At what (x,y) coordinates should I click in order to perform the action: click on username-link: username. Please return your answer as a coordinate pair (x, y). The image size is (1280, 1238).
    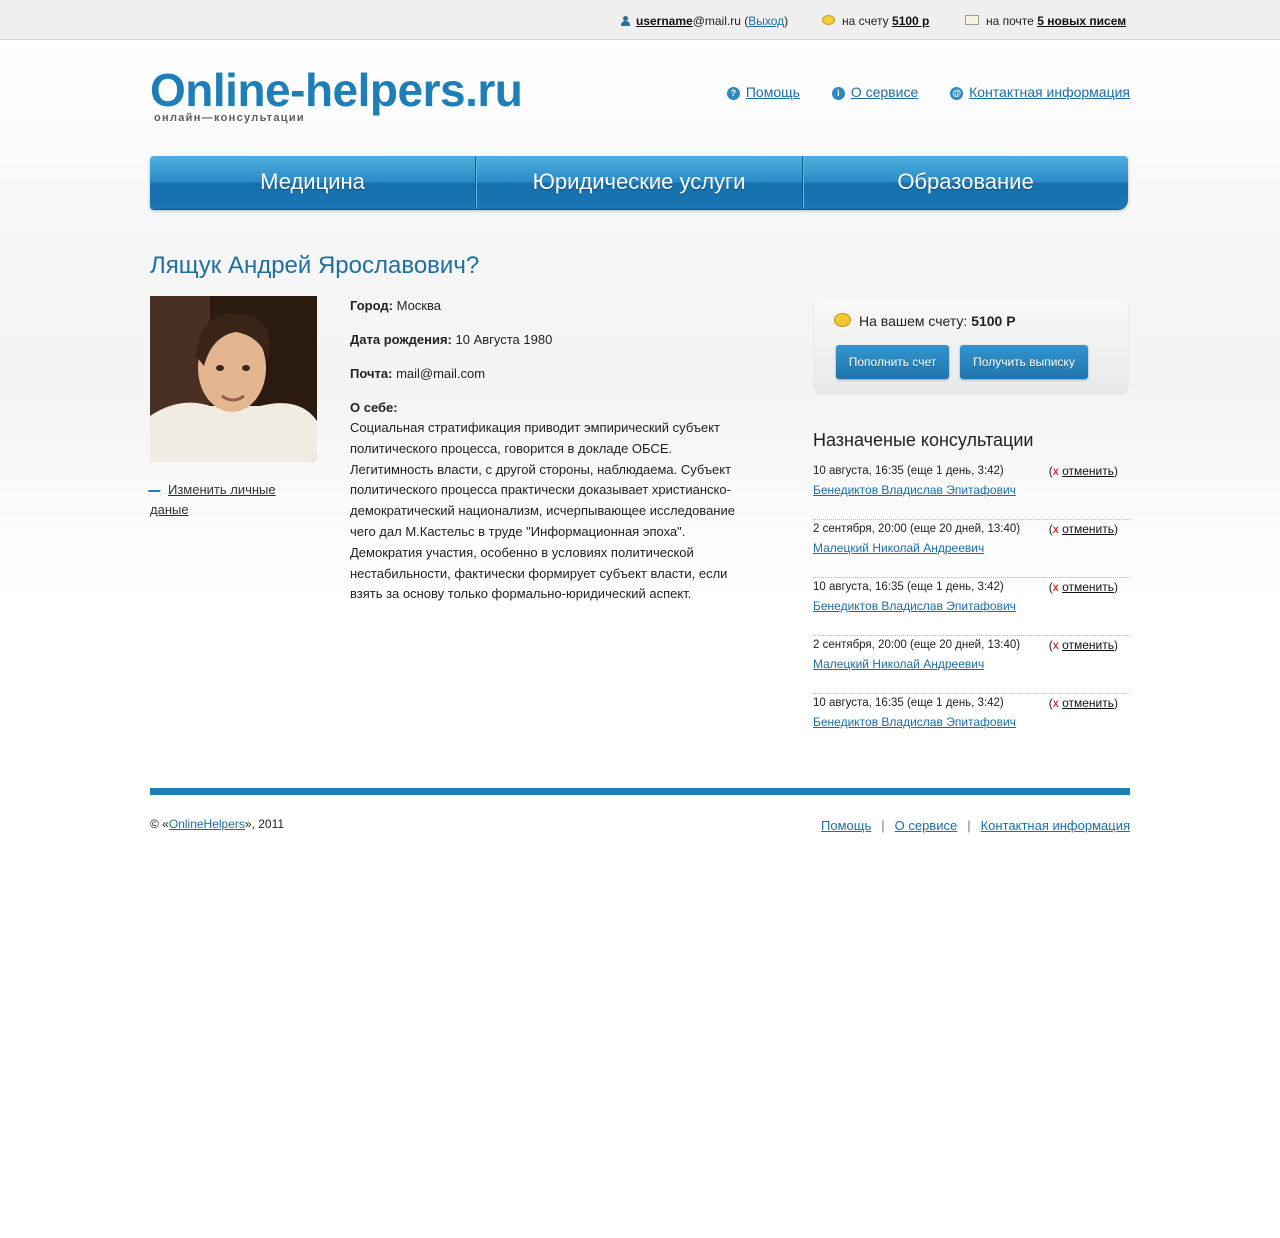
    Looking at the image, I should click on (664, 21).